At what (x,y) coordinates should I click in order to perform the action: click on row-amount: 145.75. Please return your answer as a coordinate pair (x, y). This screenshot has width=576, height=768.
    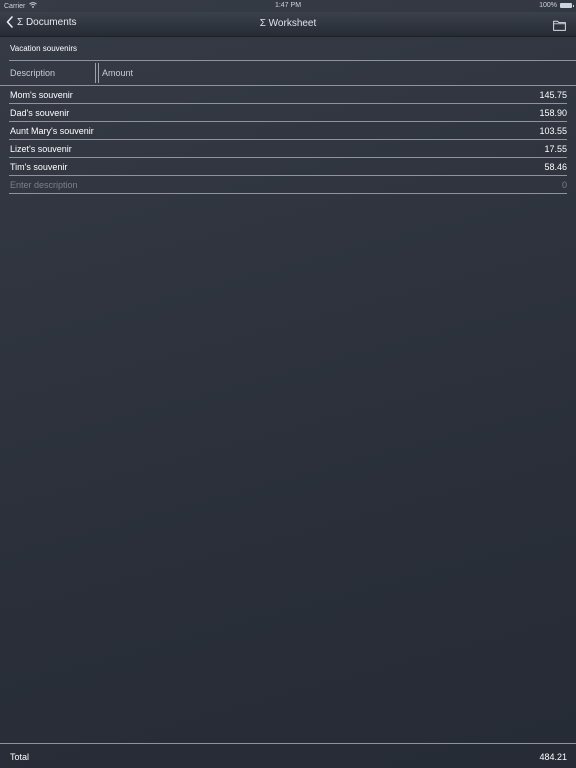
    Looking at the image, I should click on (553, 95).